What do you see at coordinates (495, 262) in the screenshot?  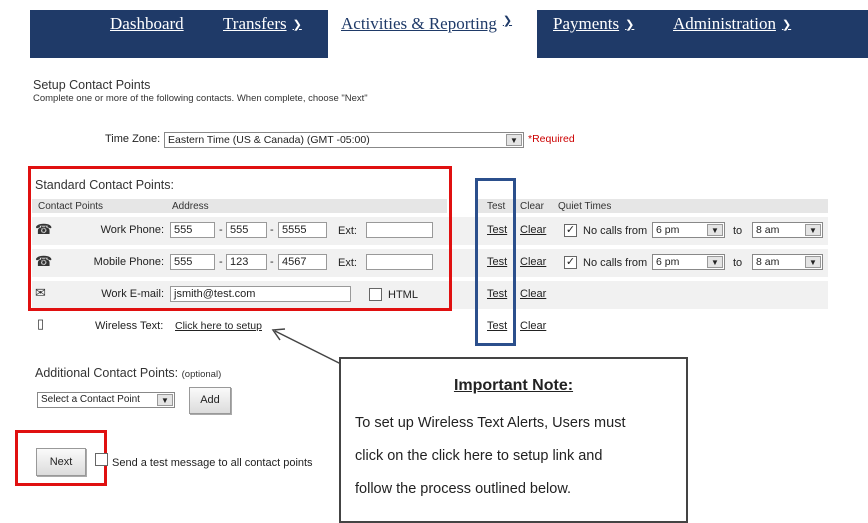 I see `test-column-highlight-box` at bounding box center [495, 262].